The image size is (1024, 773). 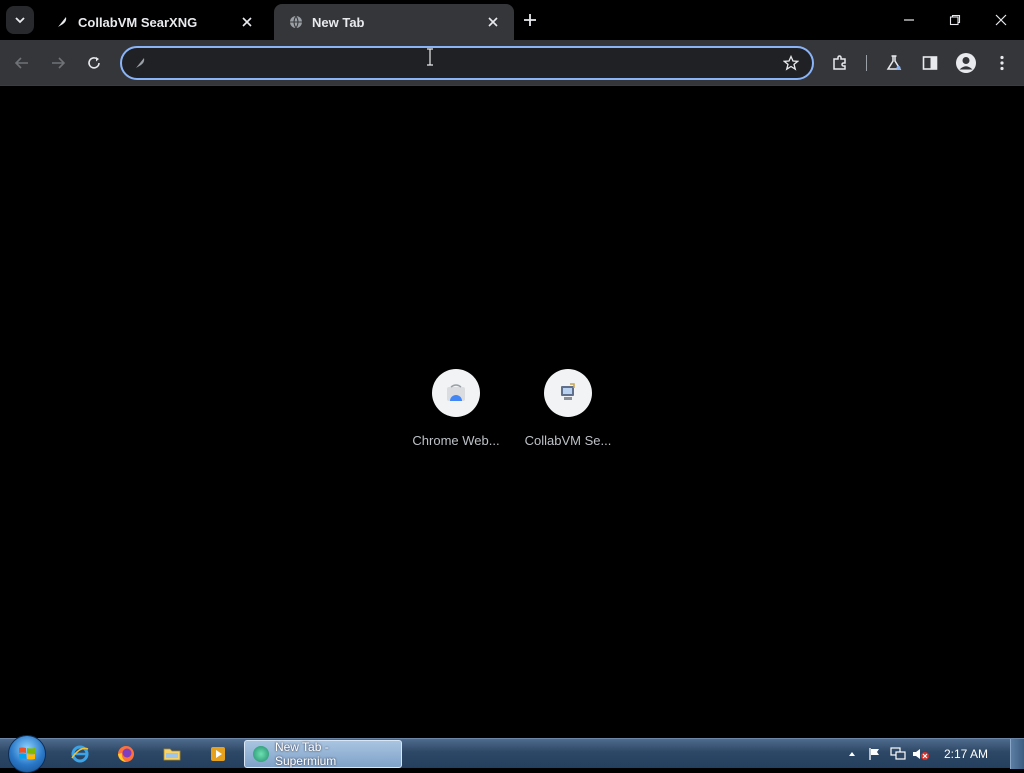 I want to click on window-close-button, so click(x=1001, y=20).